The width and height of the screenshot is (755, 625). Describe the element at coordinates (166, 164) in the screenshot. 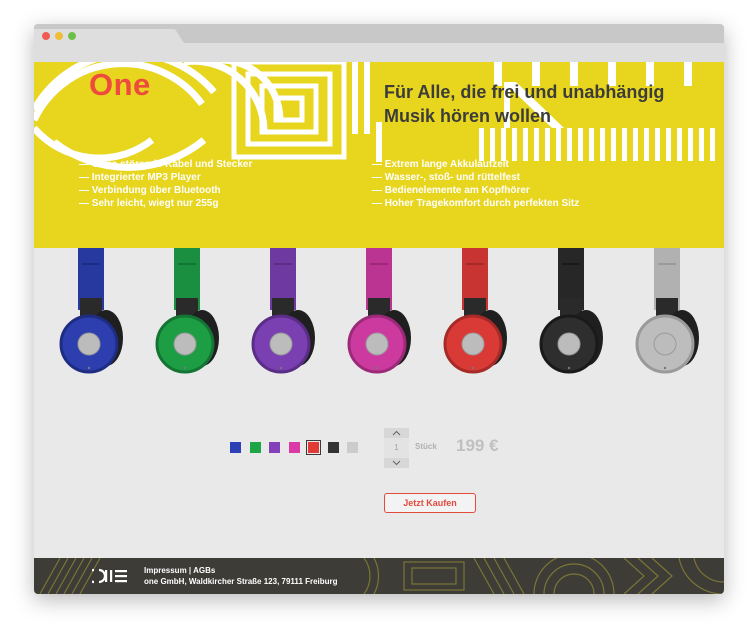

I see `feature-item: — Ohne störende Kabel und Stecker` at that location.